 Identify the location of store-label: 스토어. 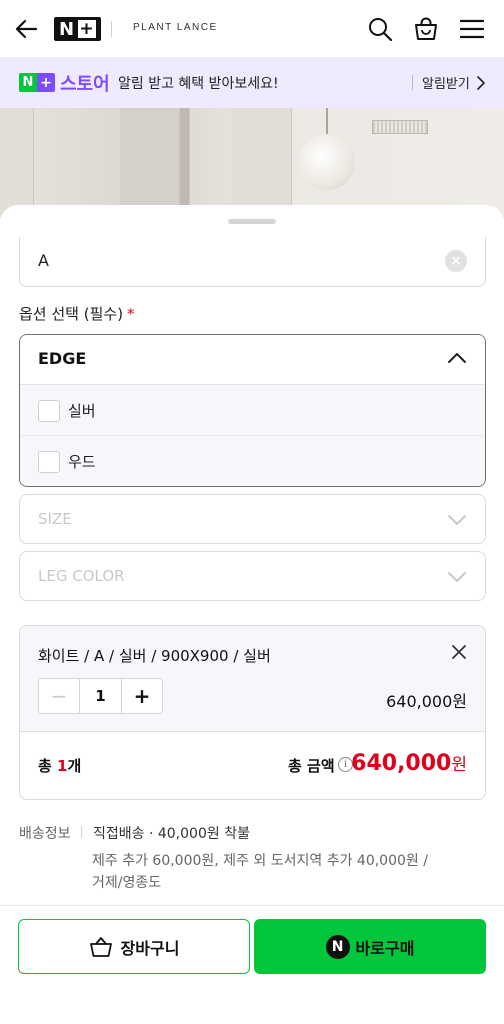
(85, 84).